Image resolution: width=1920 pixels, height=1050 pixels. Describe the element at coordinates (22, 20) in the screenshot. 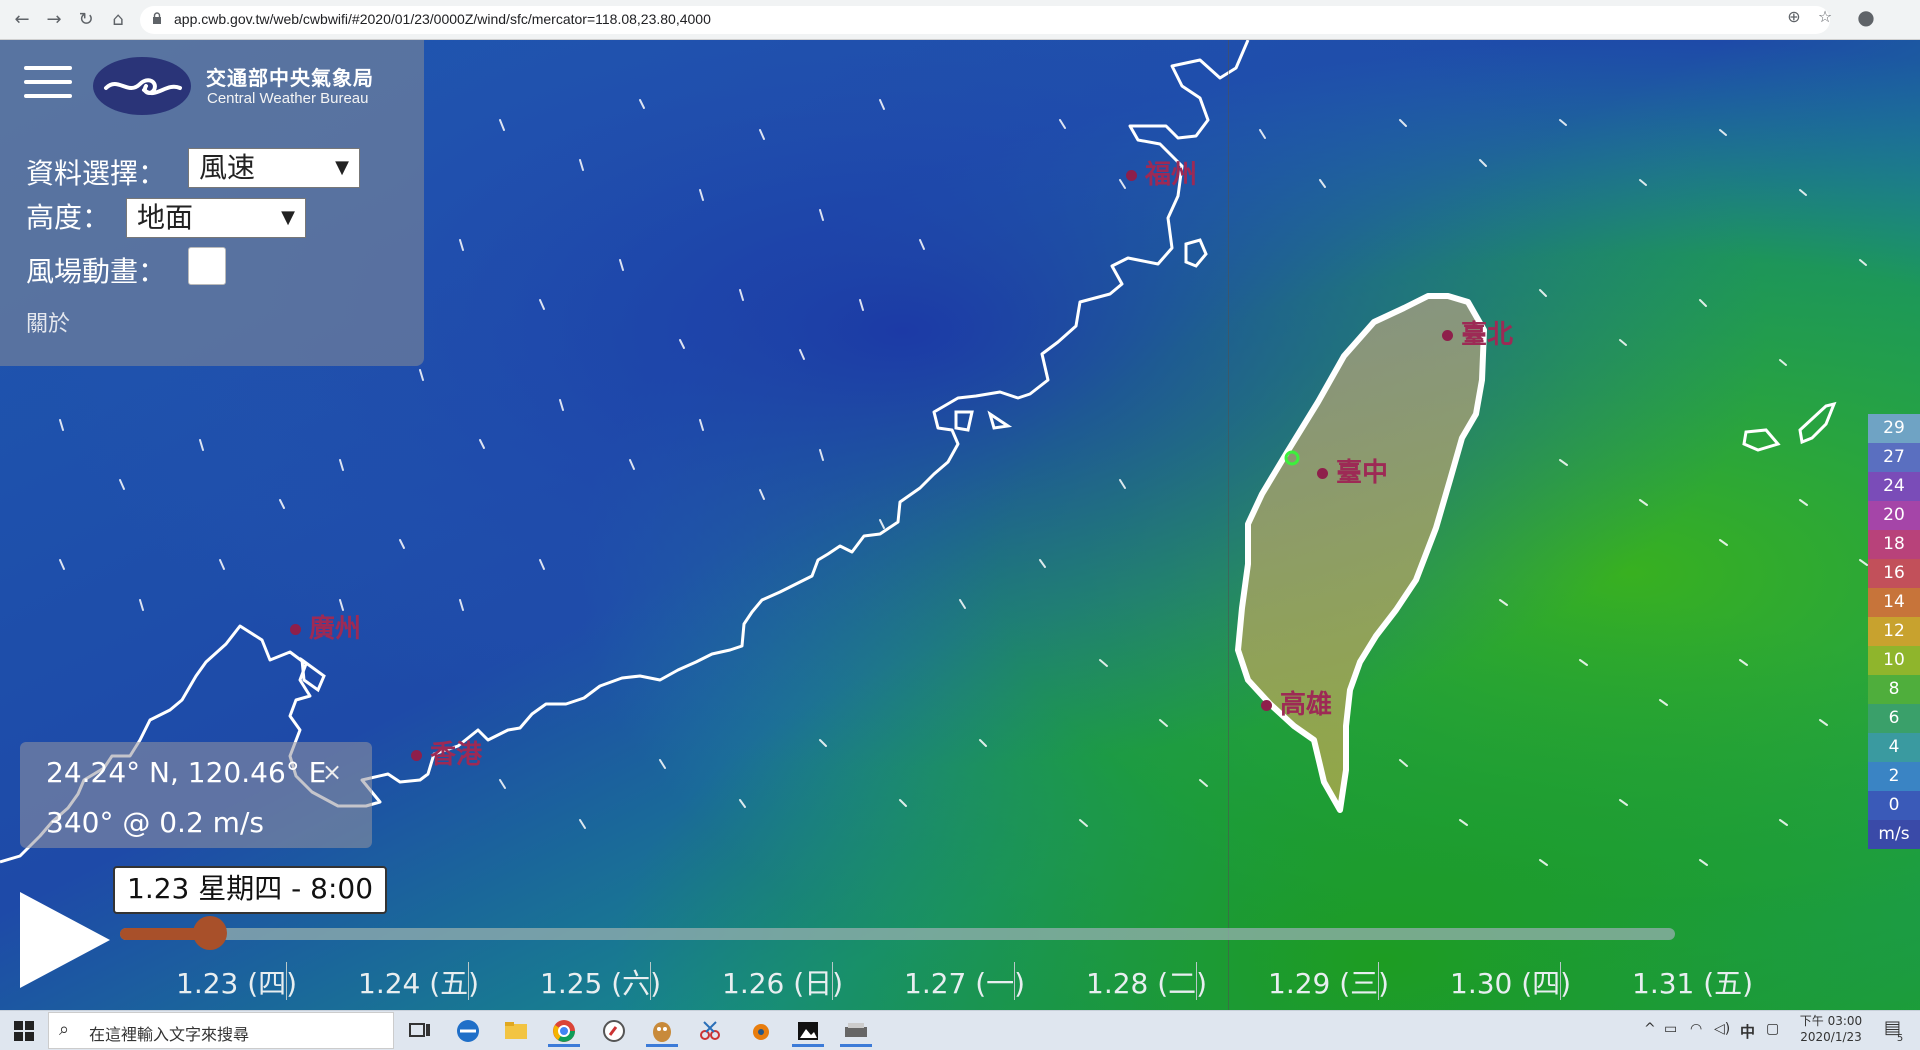

I see `back-icon: ←` at that location.